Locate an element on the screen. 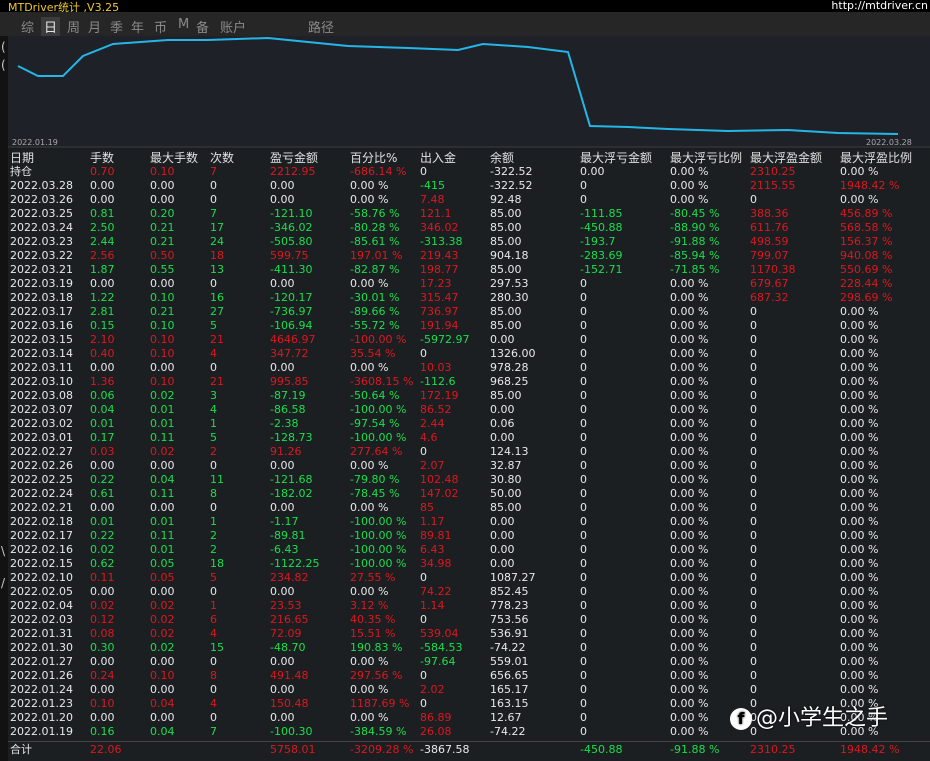  tab-9: 账户 is located at coordinates (233, 26).